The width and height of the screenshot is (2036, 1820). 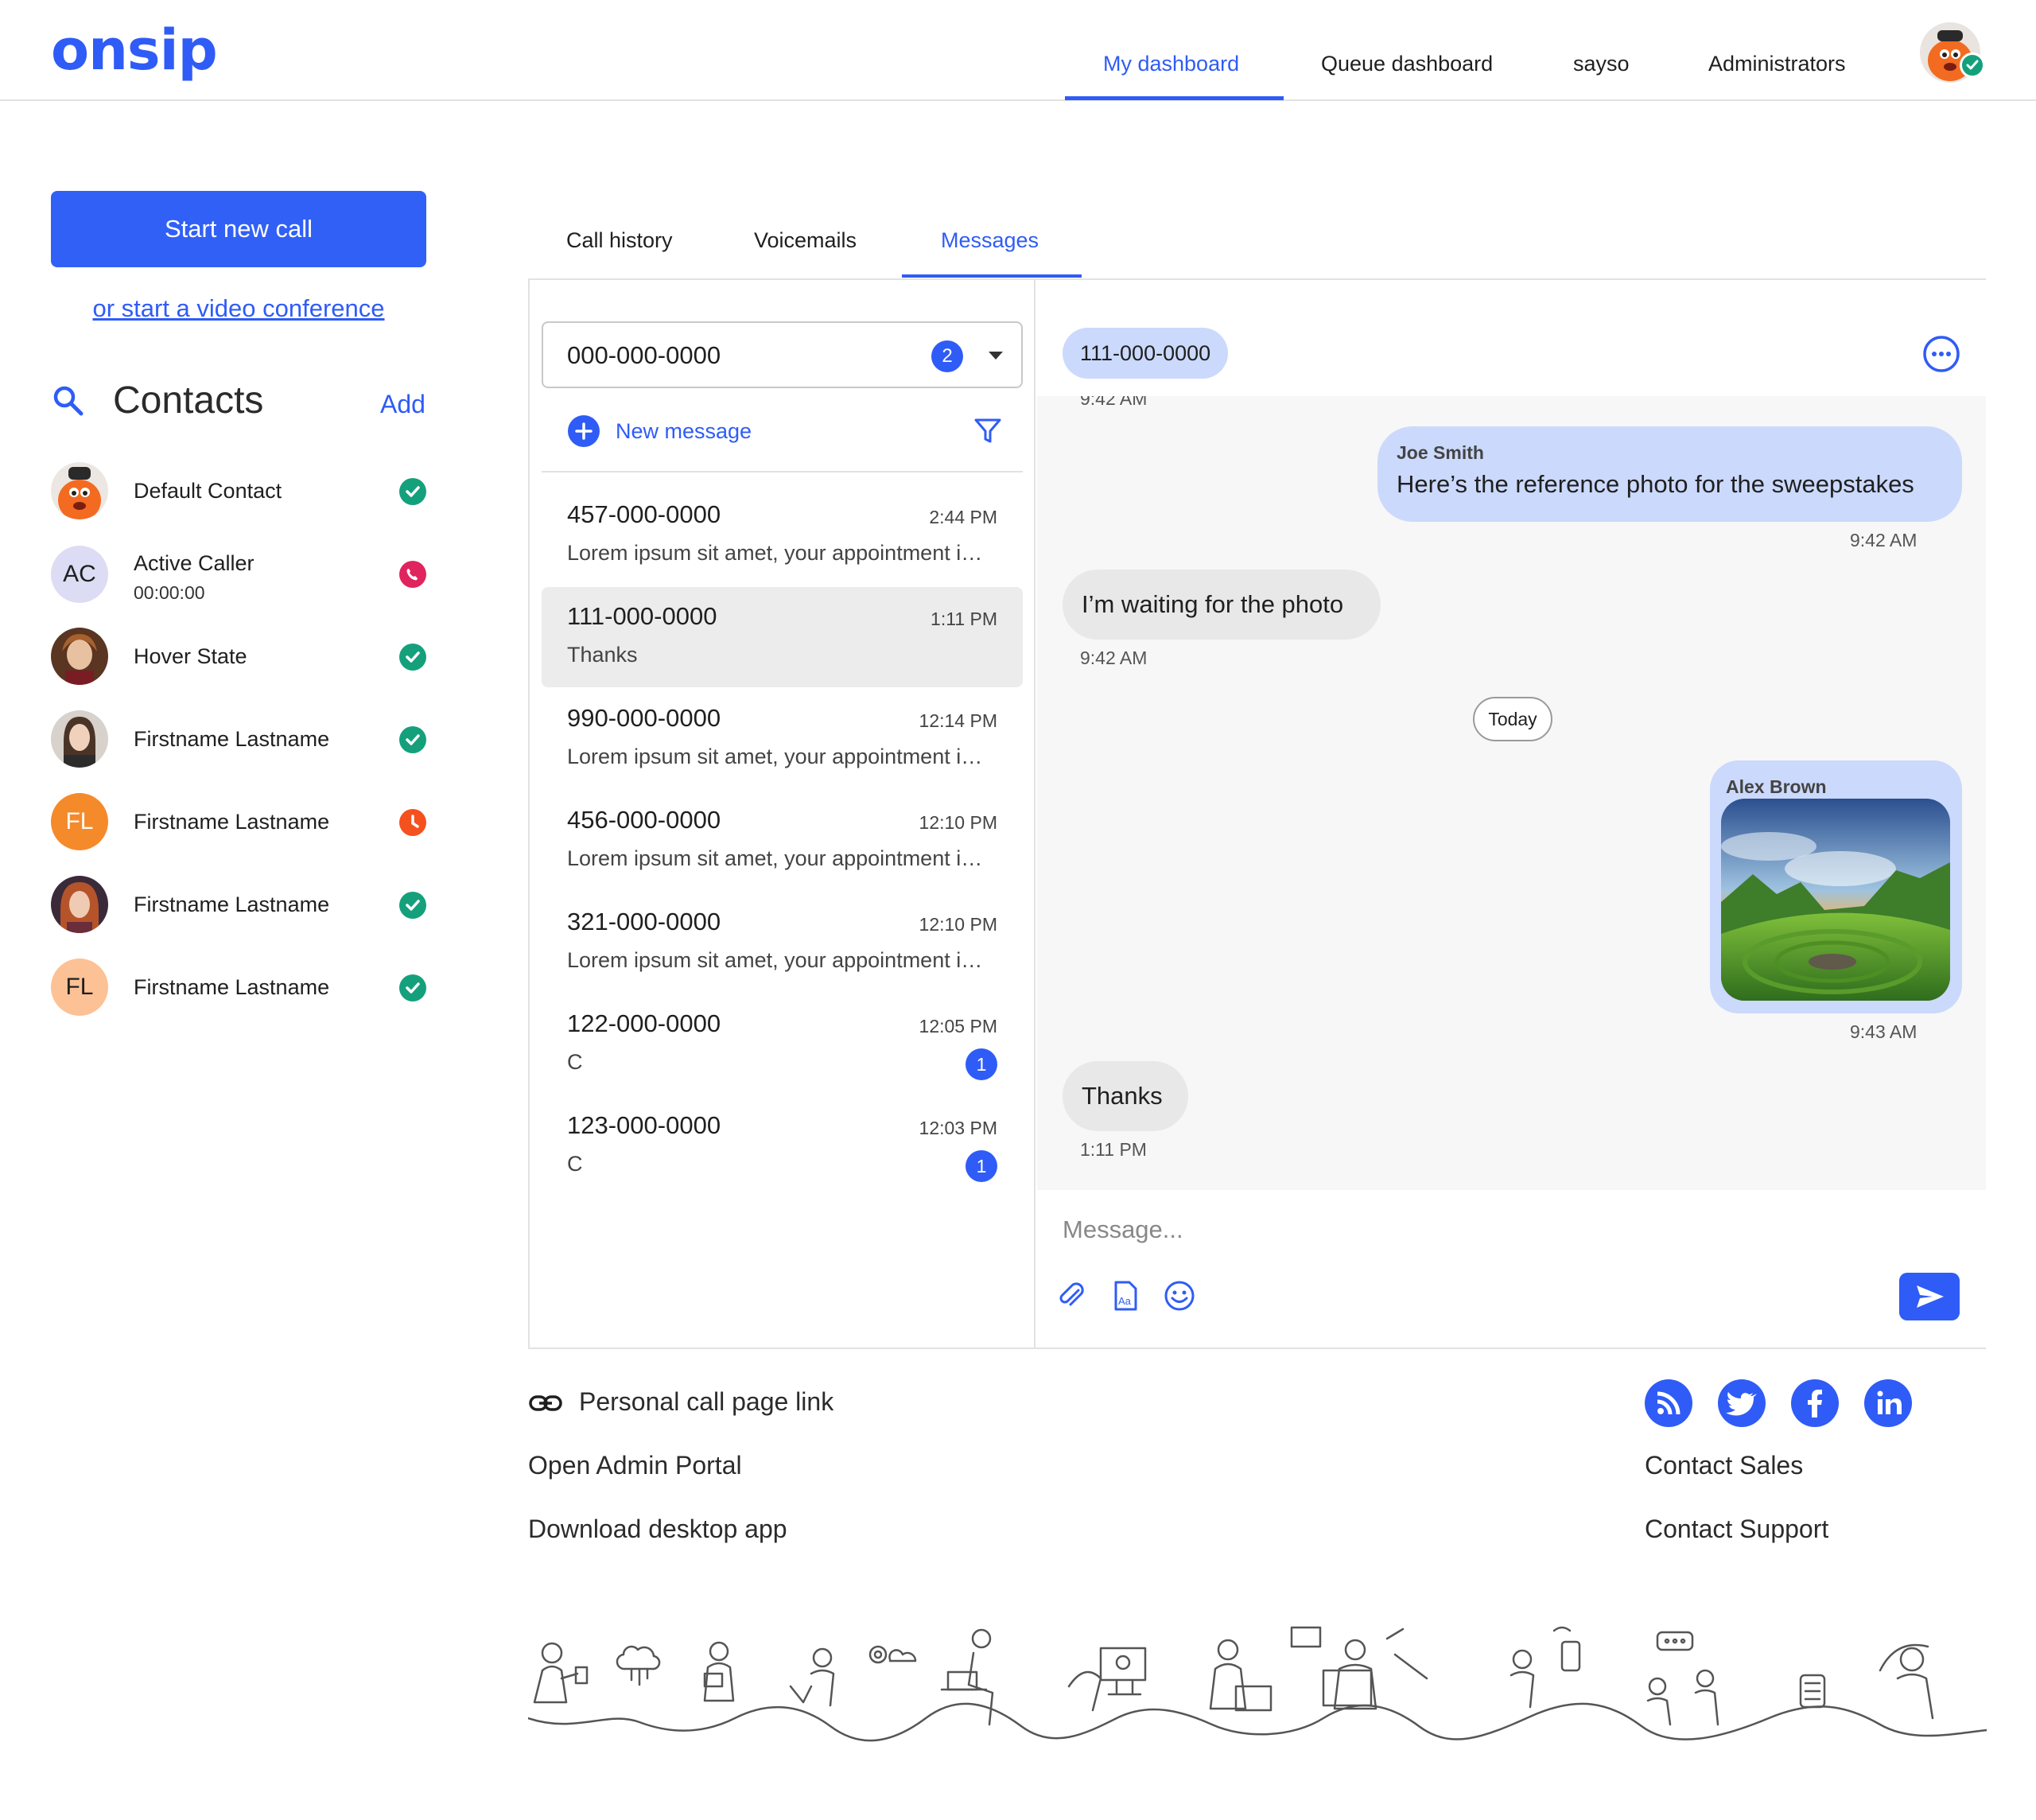 What do you see at coordinates (988, 431) in the screenshot?
I see `filter-icon` at bounding box center [988, 431].